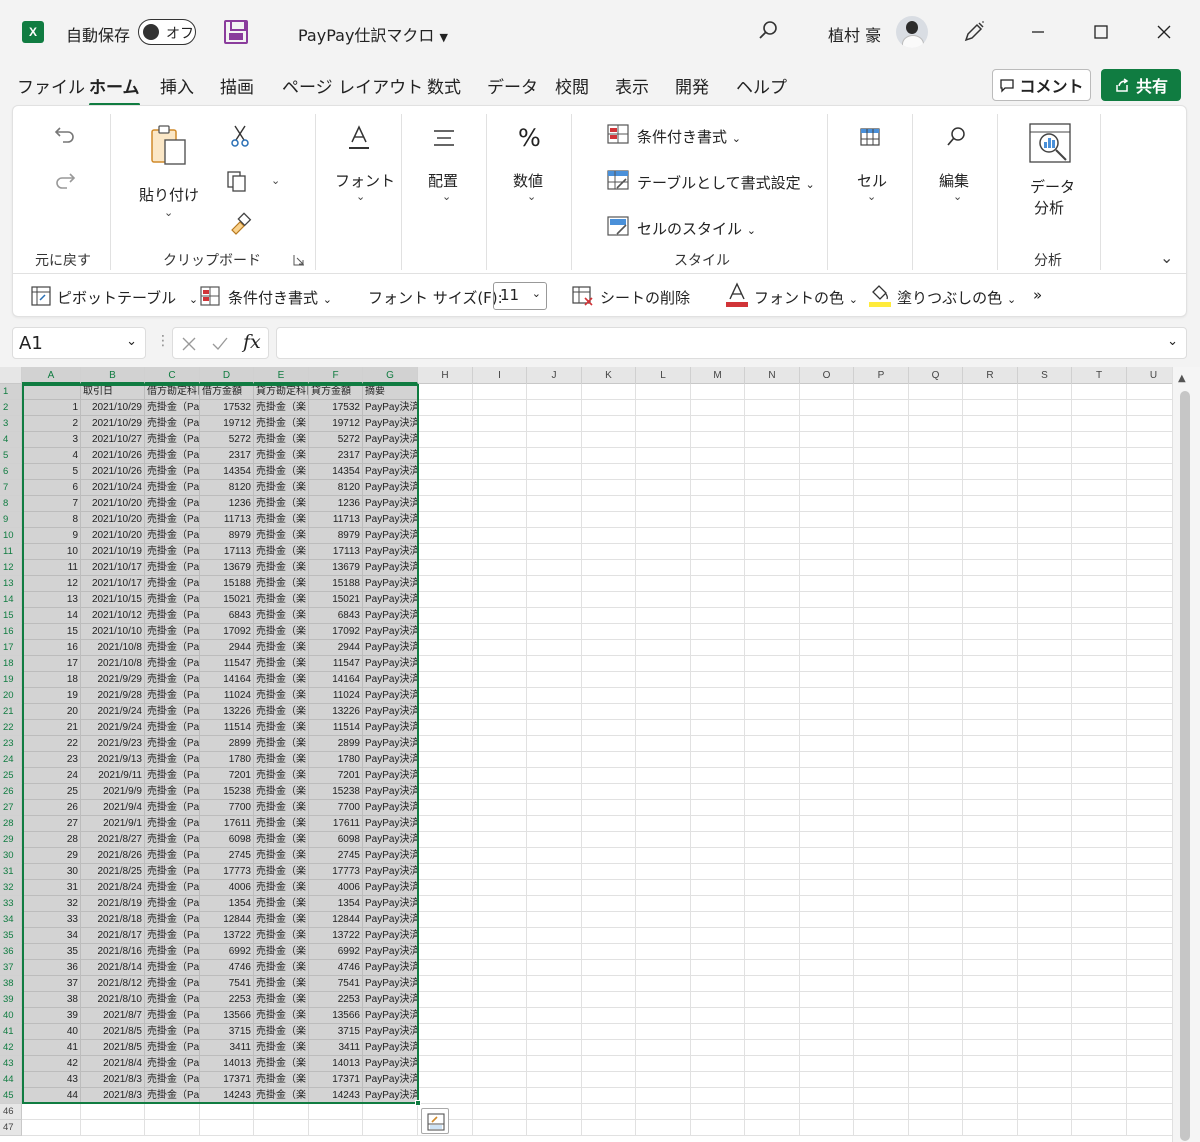 This screenshot has width=1200, height=1142. What do you see at coordinates (390, 520) in the screenshot?
I see `cell-g9: PayPay決済` at bounding box center [390, 520].